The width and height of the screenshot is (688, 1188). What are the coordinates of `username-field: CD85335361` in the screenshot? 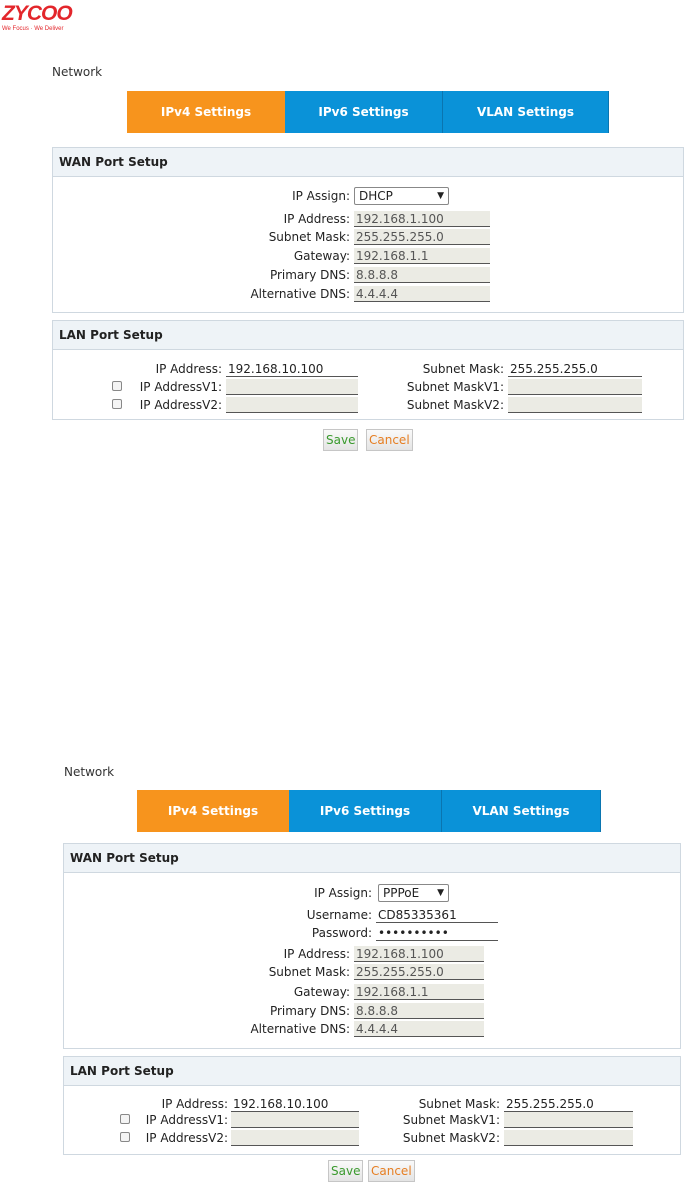 It's located at (437, 915).